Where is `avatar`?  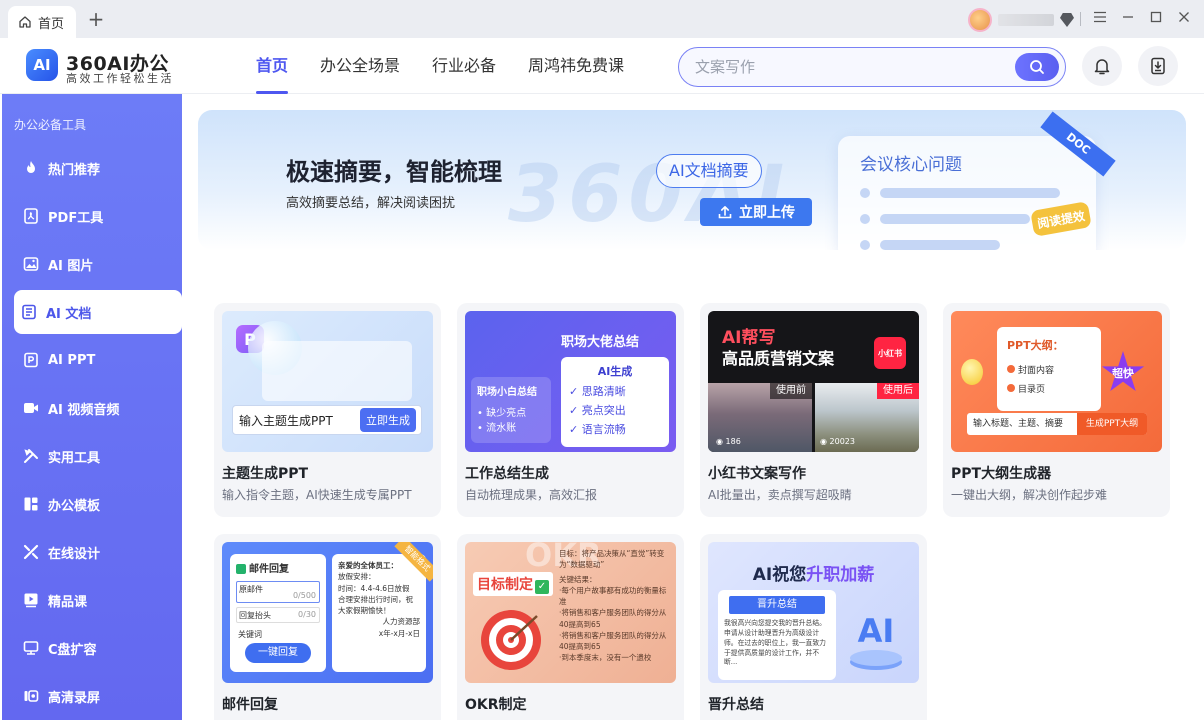
avatar is located at coordinates (980, 20).